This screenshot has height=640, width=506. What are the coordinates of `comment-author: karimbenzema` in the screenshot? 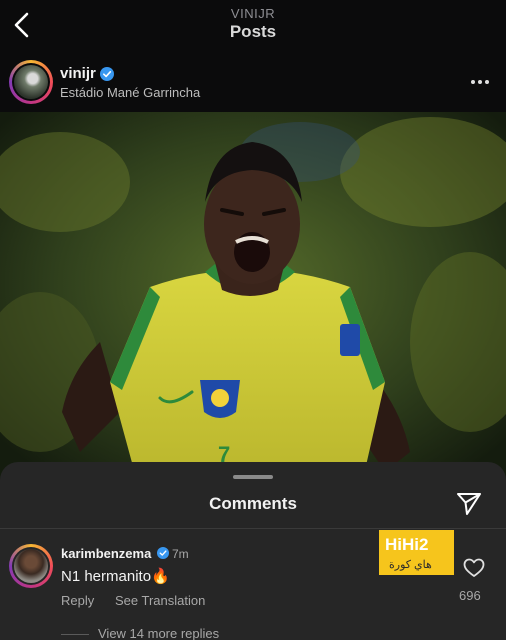 It's located at (106, 553).